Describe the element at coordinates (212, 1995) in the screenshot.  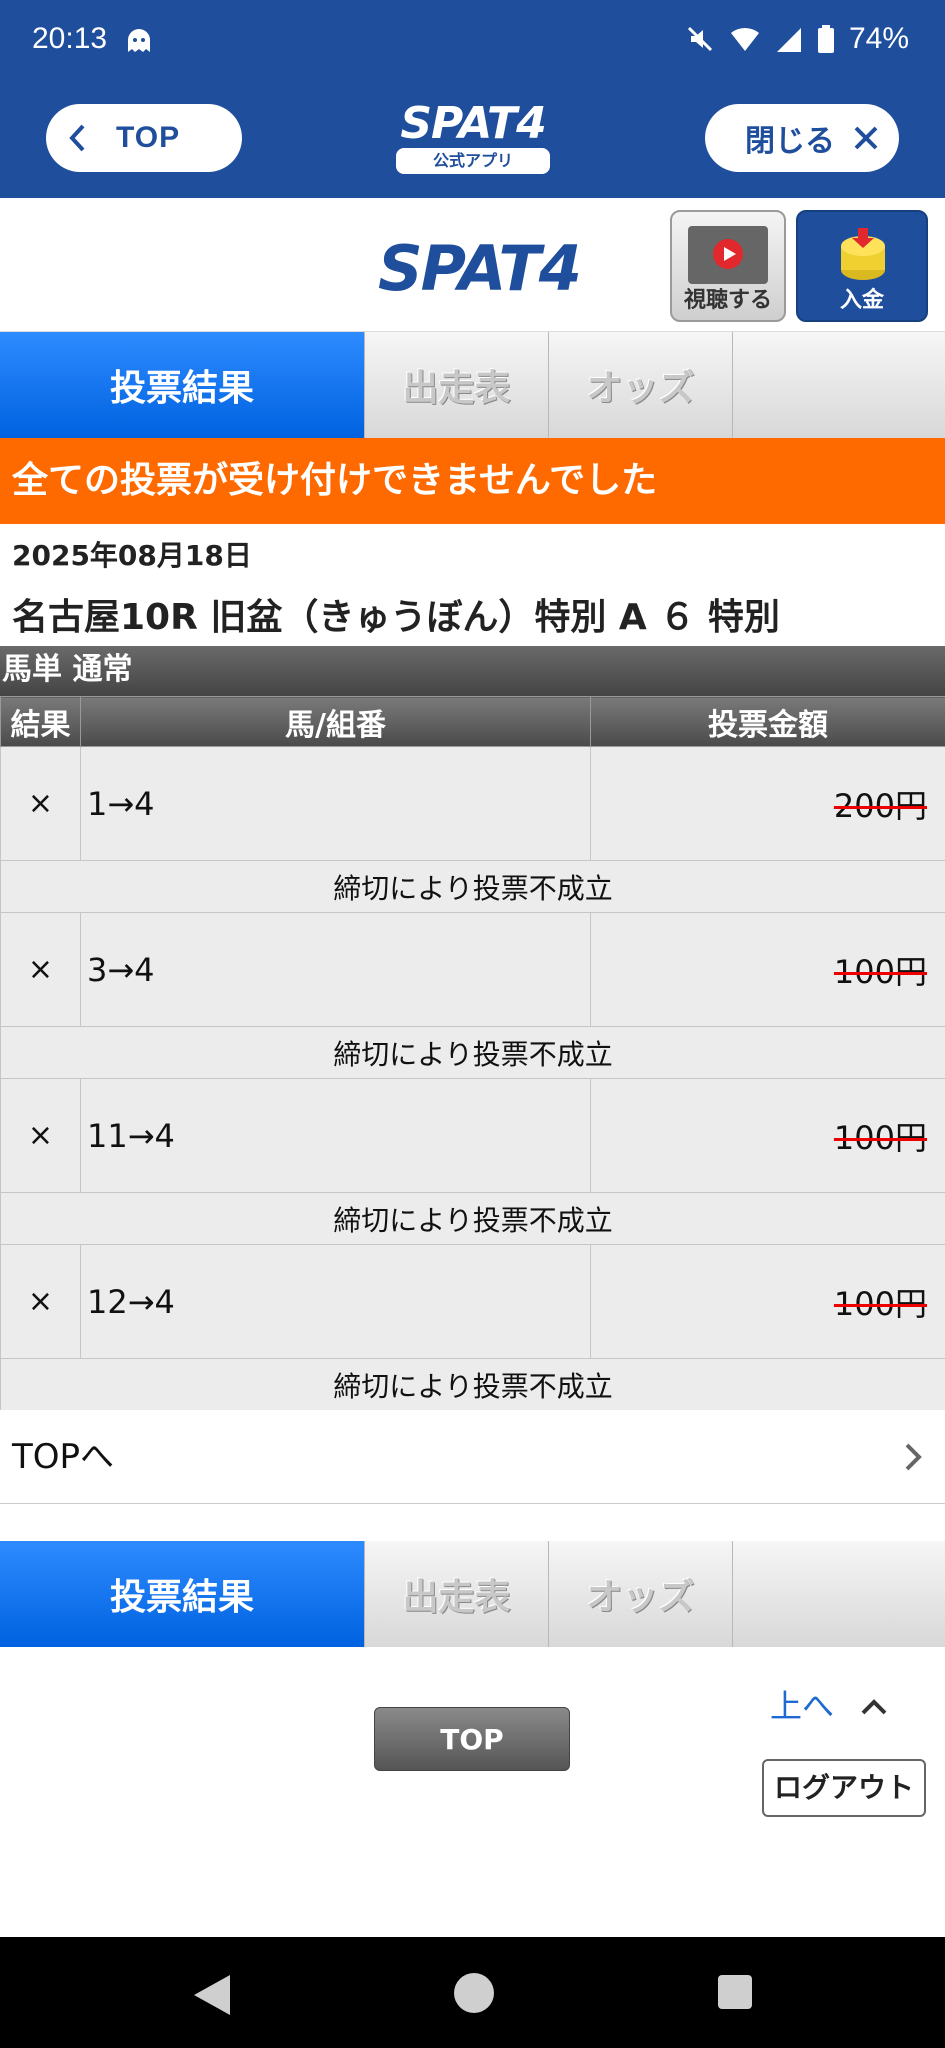
I see `nav-back-icon` at that location.